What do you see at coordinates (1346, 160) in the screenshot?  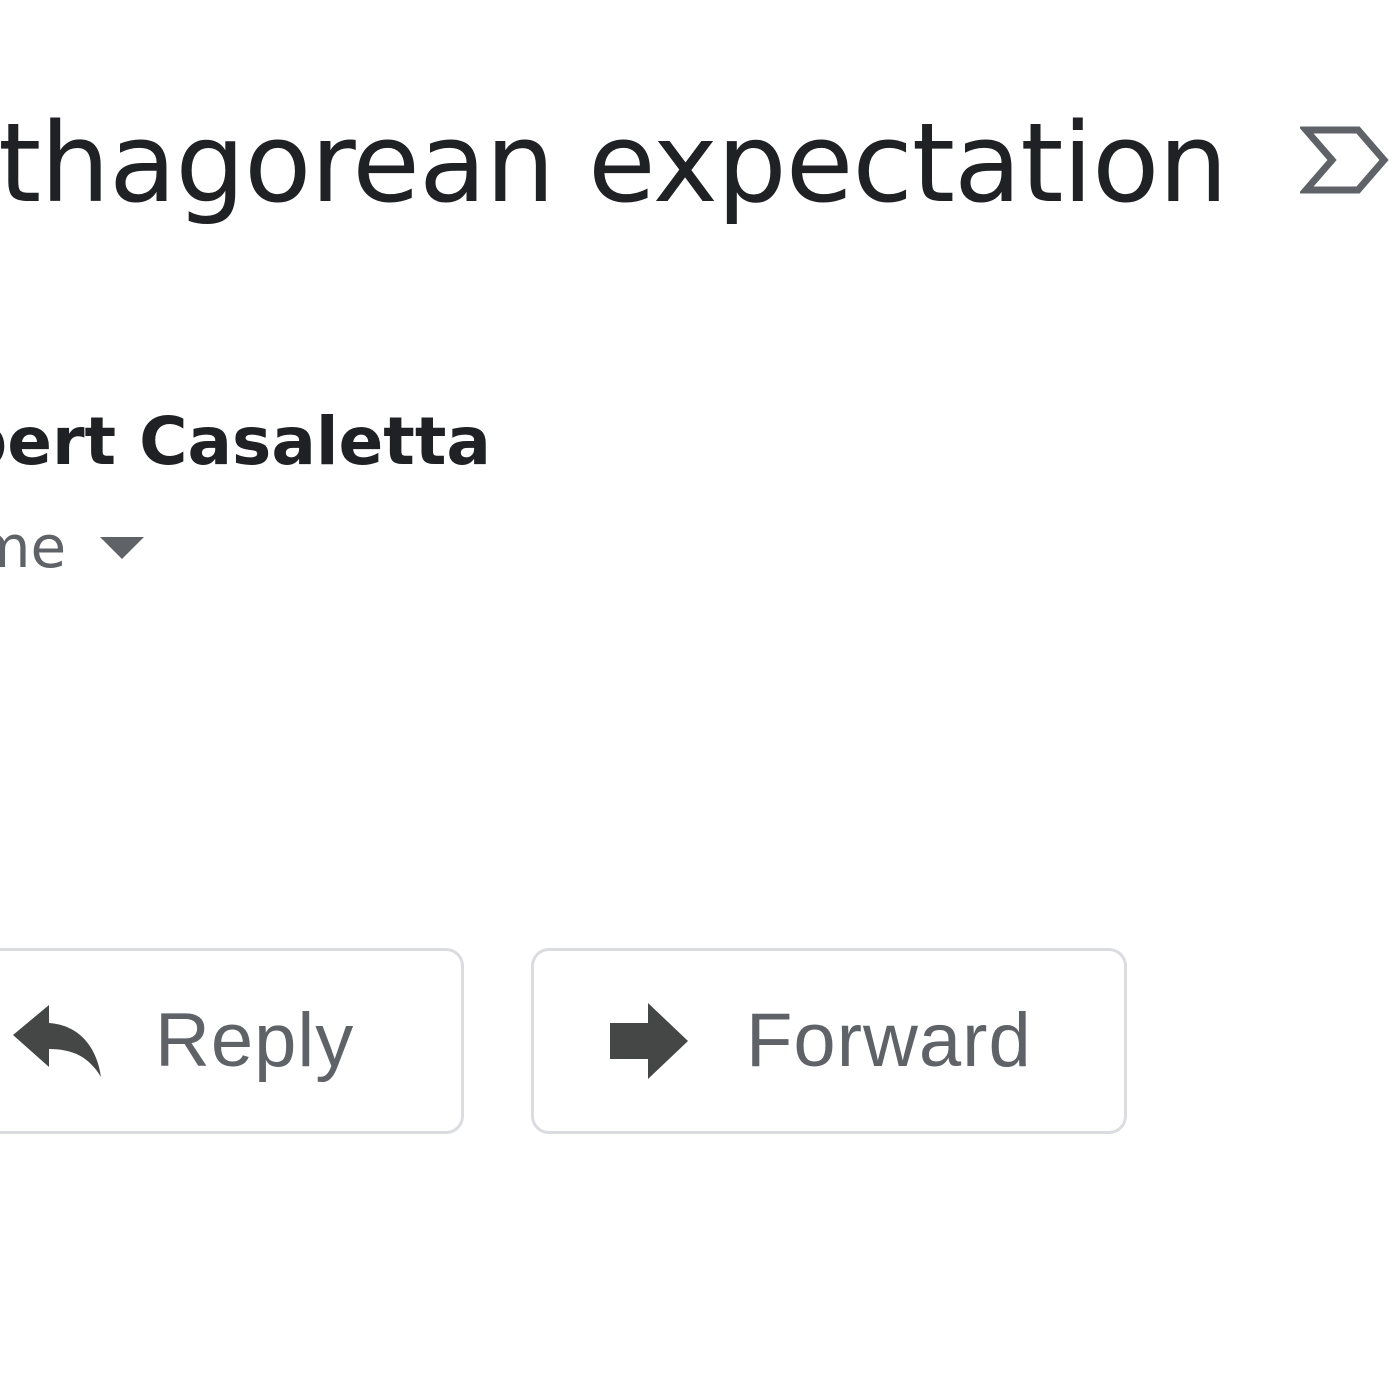 I see `important-label-outline-icon` at bounding box center [1346, 160].